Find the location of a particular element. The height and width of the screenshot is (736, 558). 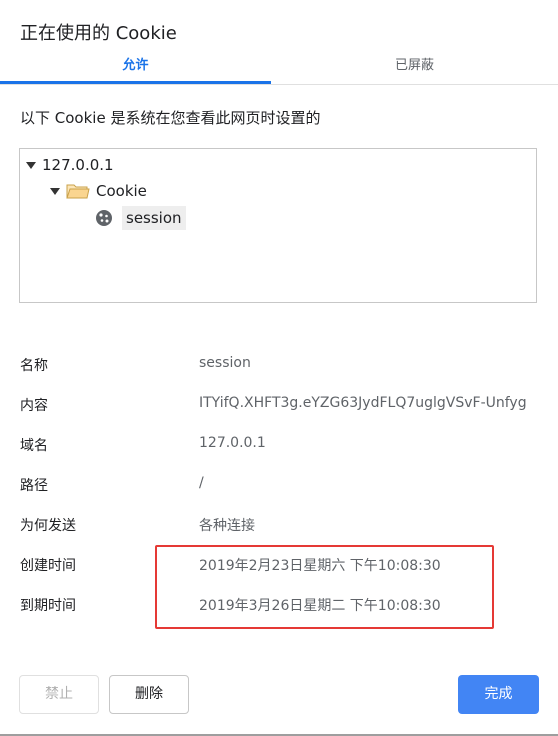

tab-bar: 允许 已屏蔽 is located at coordinates (279, 67).